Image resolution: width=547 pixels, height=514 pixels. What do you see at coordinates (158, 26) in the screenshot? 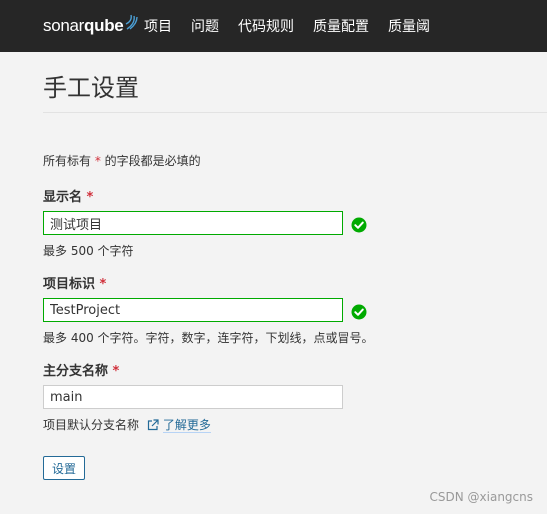
I see `nav-item-projects: 项目` at bounding box center [158, 26].